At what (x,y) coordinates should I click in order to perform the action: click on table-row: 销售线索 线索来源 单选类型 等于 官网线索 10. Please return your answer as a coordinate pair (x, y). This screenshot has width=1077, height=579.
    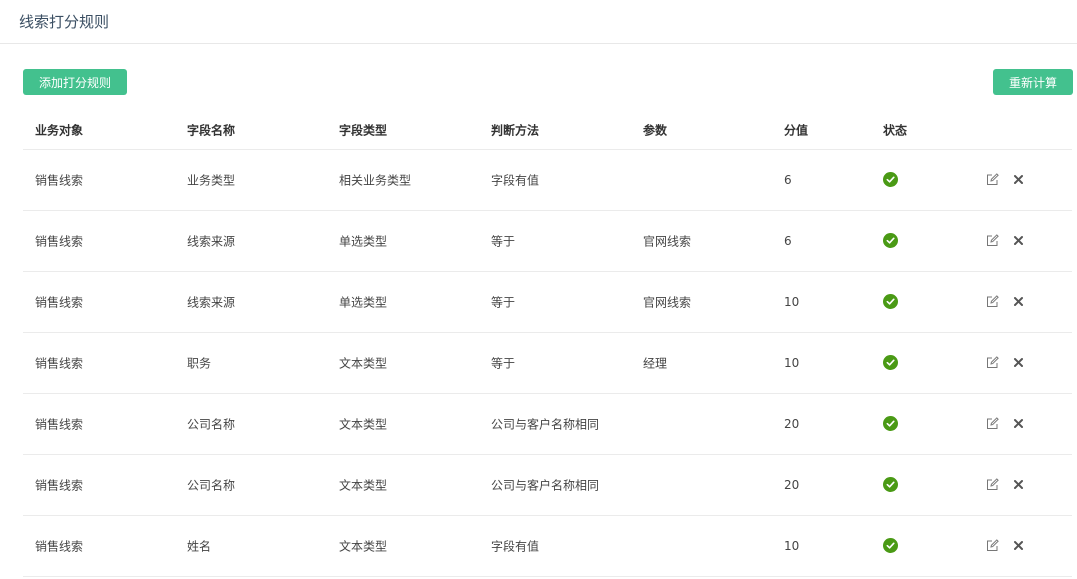
    Looking at the image, I should click on (547, 302).